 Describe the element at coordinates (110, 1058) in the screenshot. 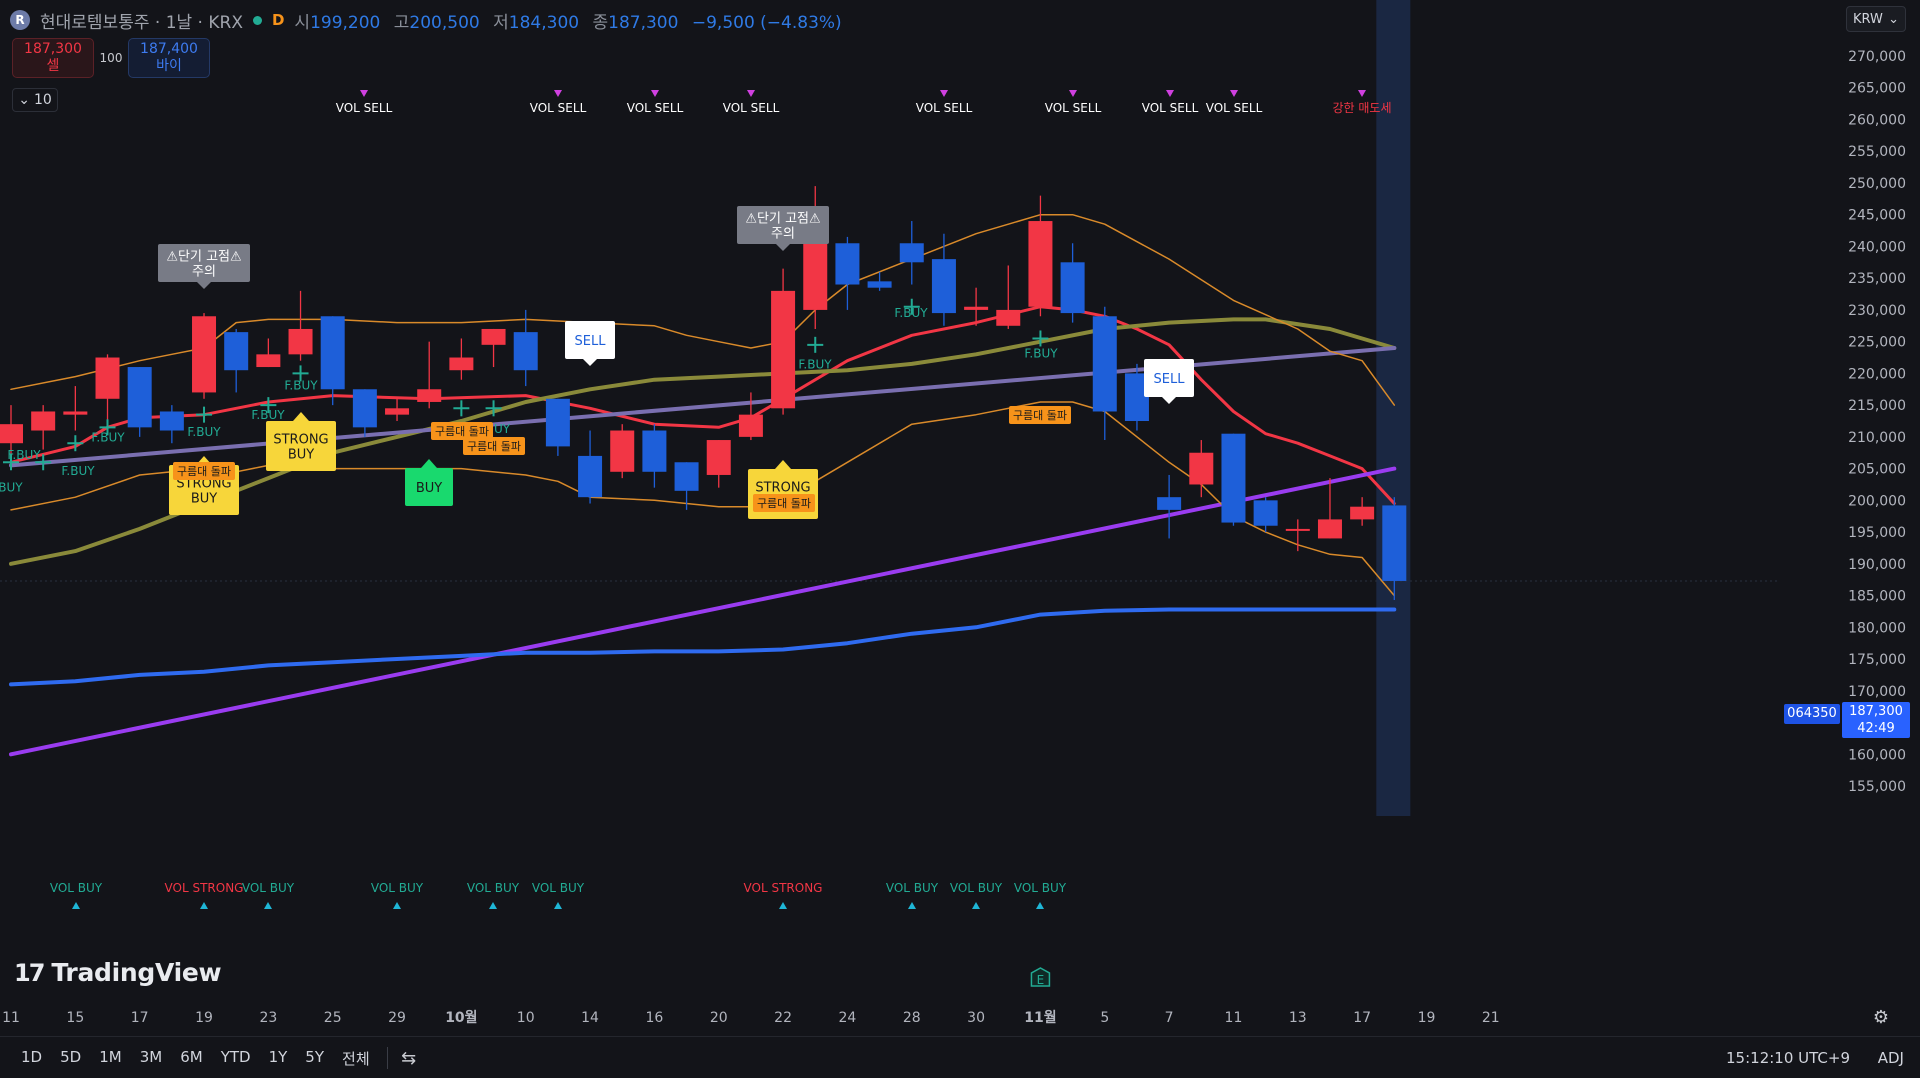

I see `timeframe-2: 1M` at that location.